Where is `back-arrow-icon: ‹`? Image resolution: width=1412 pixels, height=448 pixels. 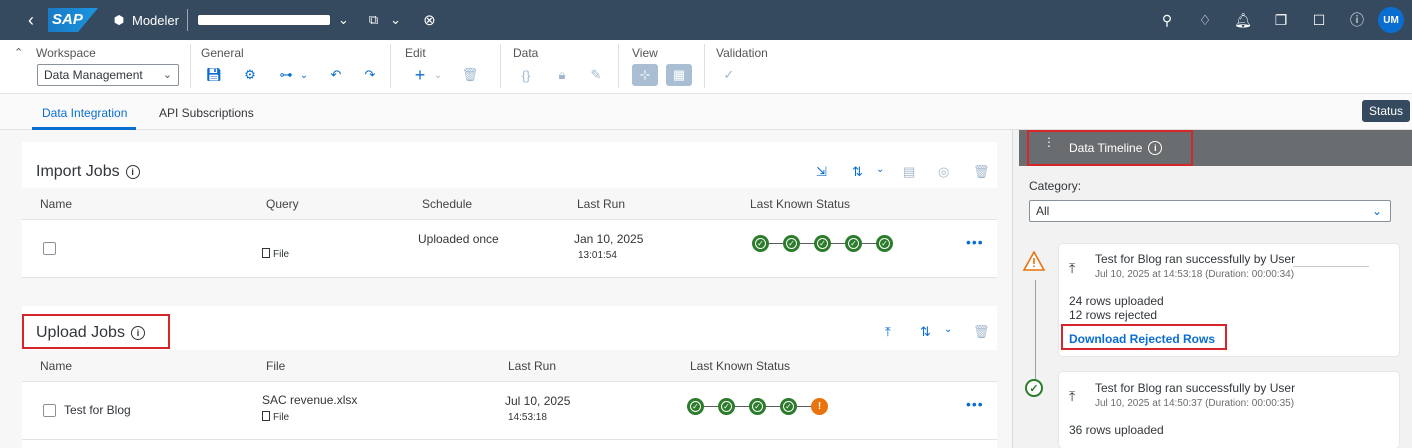
back-arrow-icon: ‹ is located at coordinates (31, 20).